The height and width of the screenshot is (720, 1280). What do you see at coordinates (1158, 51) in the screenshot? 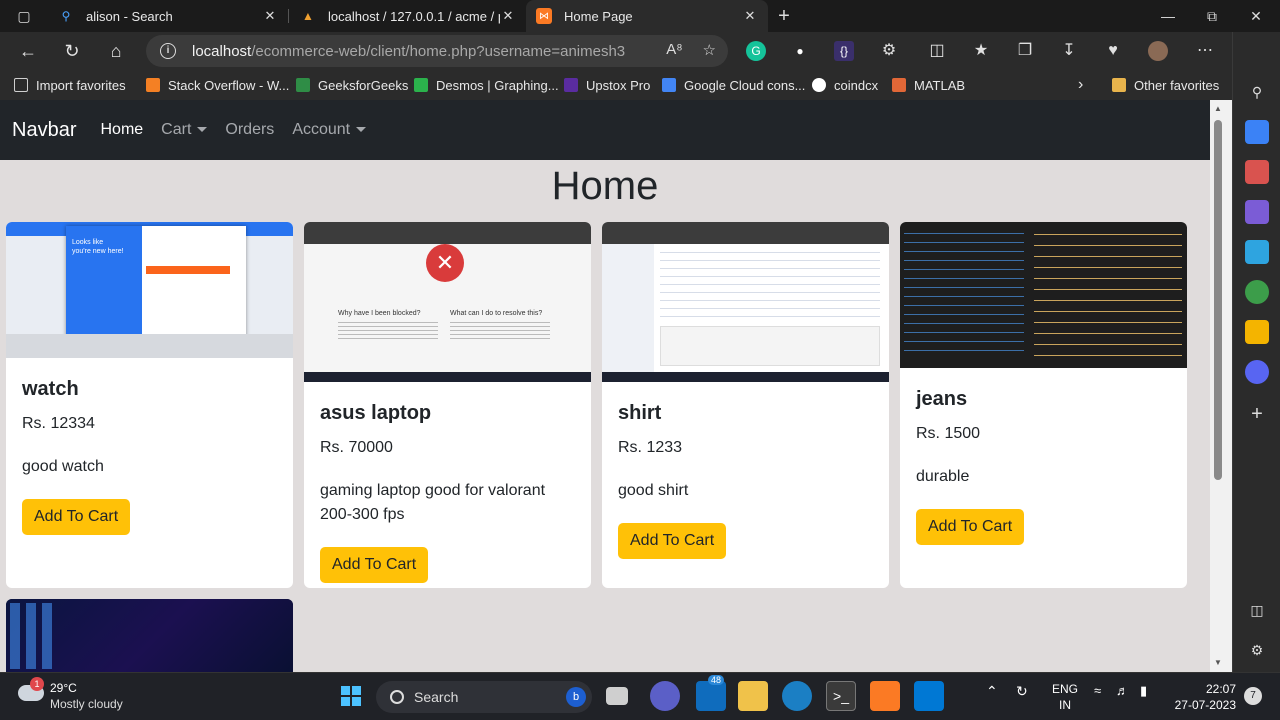
I see `profile-avatar` at bounding box center [1158, 51].